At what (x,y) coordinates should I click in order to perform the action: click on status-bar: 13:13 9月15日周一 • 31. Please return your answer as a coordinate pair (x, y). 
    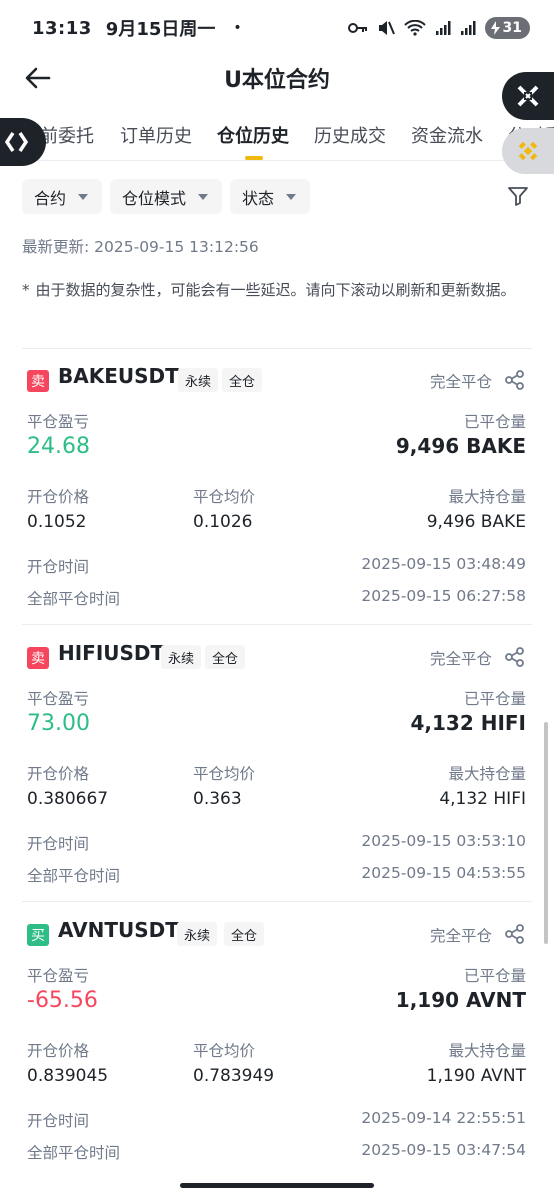
    Looking at the image, I should click on (277, 28).